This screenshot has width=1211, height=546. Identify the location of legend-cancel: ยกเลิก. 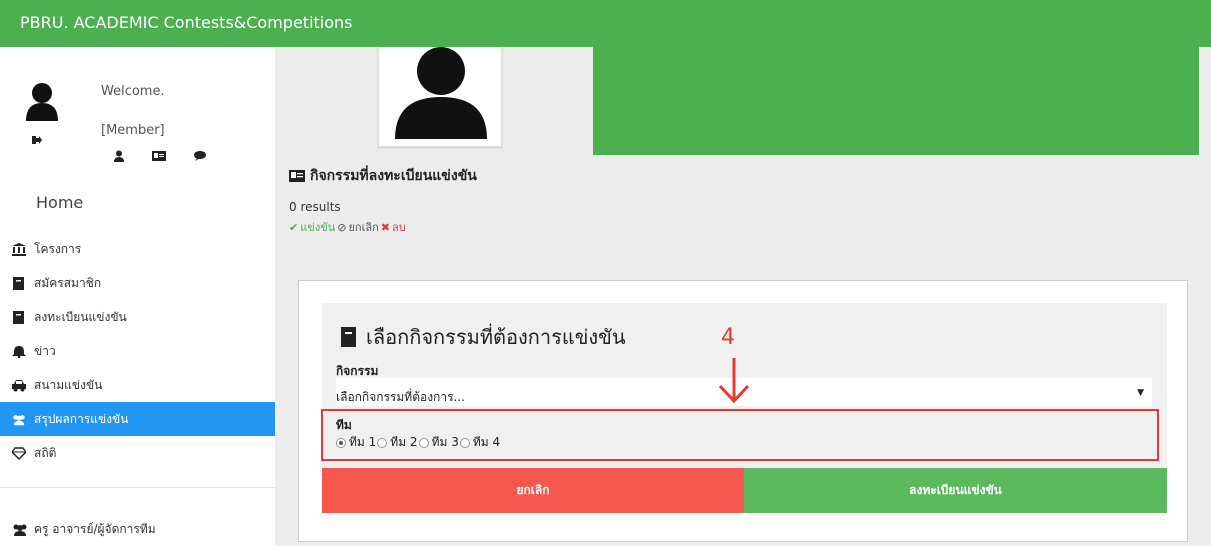
(363, 227).